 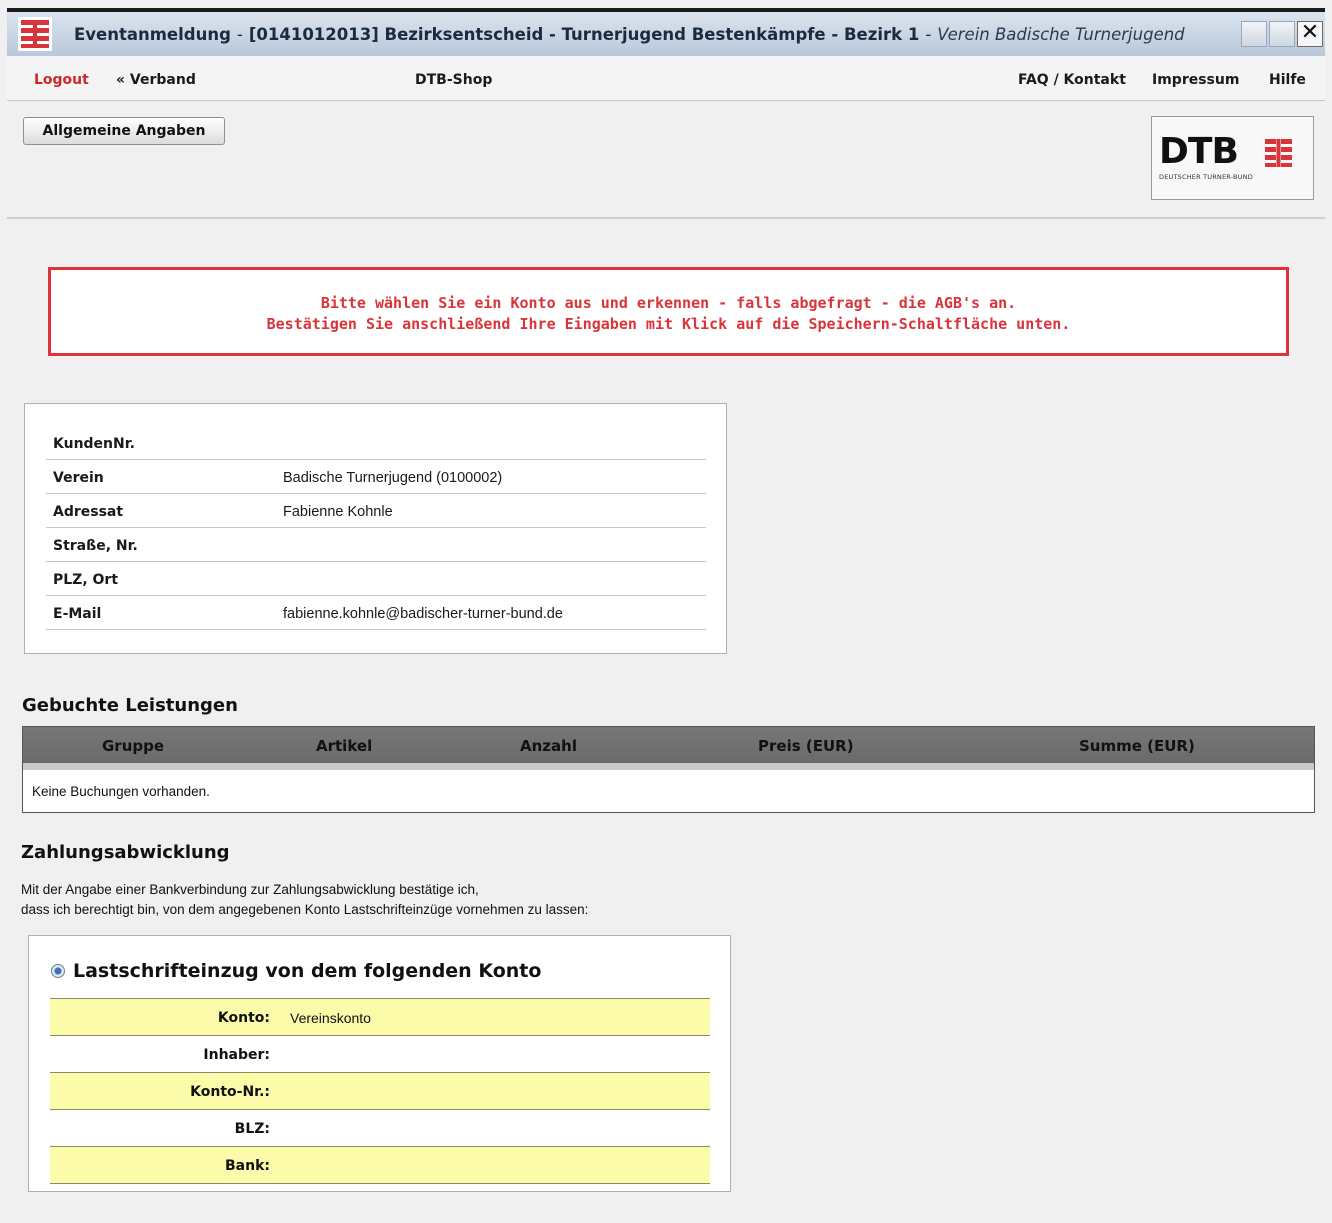 What do you see at coordinates (1254, 34) in the screenshot?
I see `minimize-button` at bounding box center [1254, 34].